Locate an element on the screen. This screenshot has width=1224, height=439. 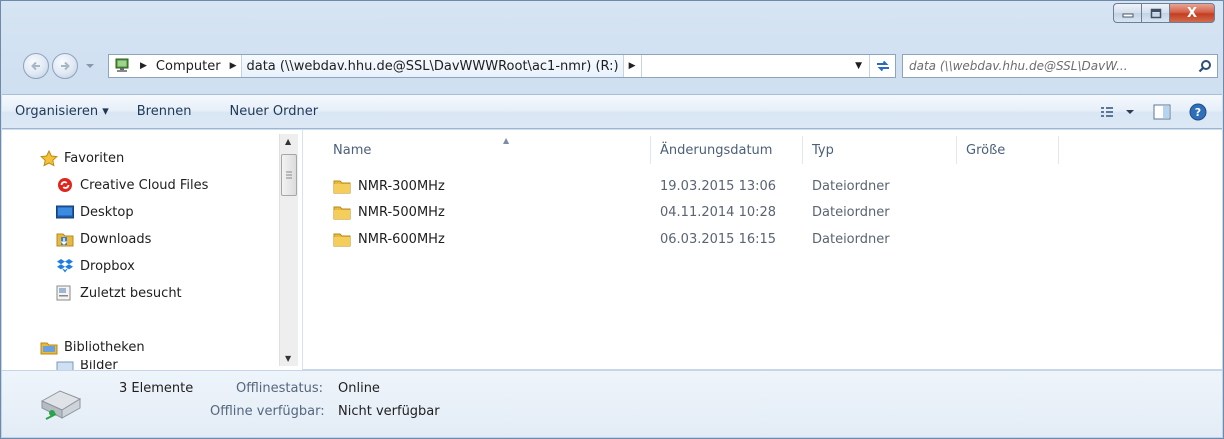
offline-status-label: Offlinestatus: is located at coordinates (279, 388).